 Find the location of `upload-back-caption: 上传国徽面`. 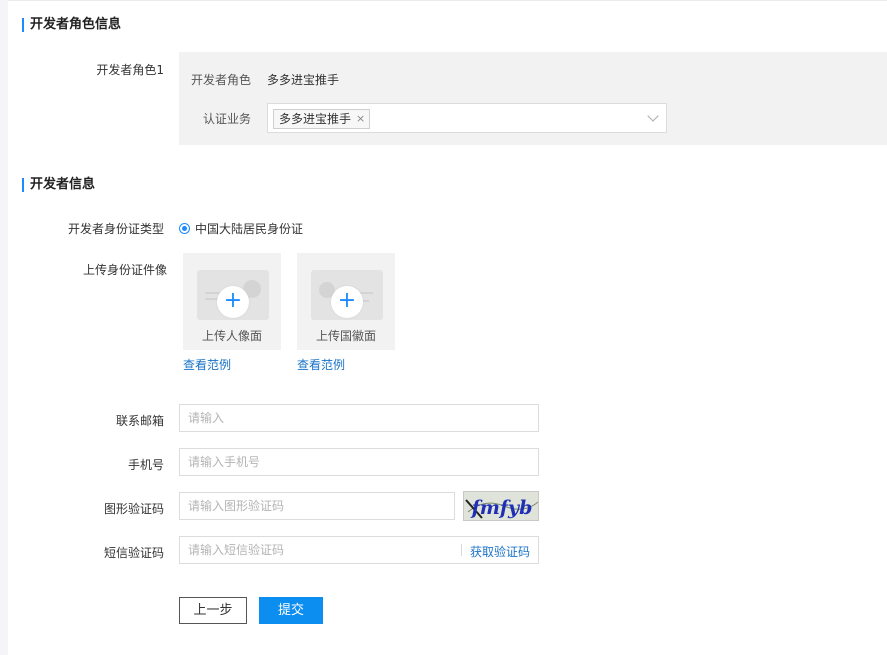

upload-back-caption: 上传国徽面 is located at coordinates (345, 336).